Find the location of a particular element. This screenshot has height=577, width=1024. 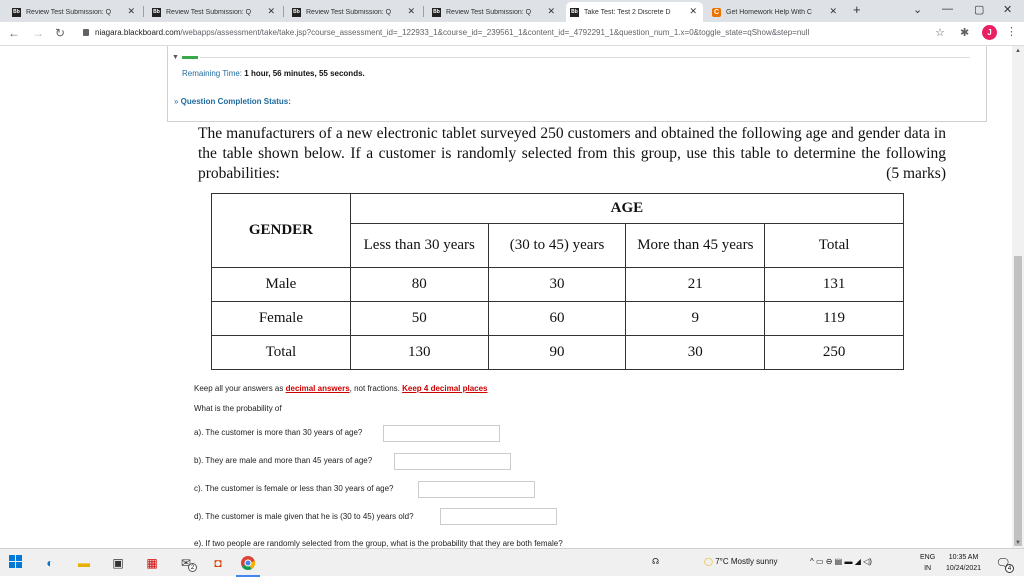

table-row: Female 50 60 9 119 is located at coordinates (557, 318).